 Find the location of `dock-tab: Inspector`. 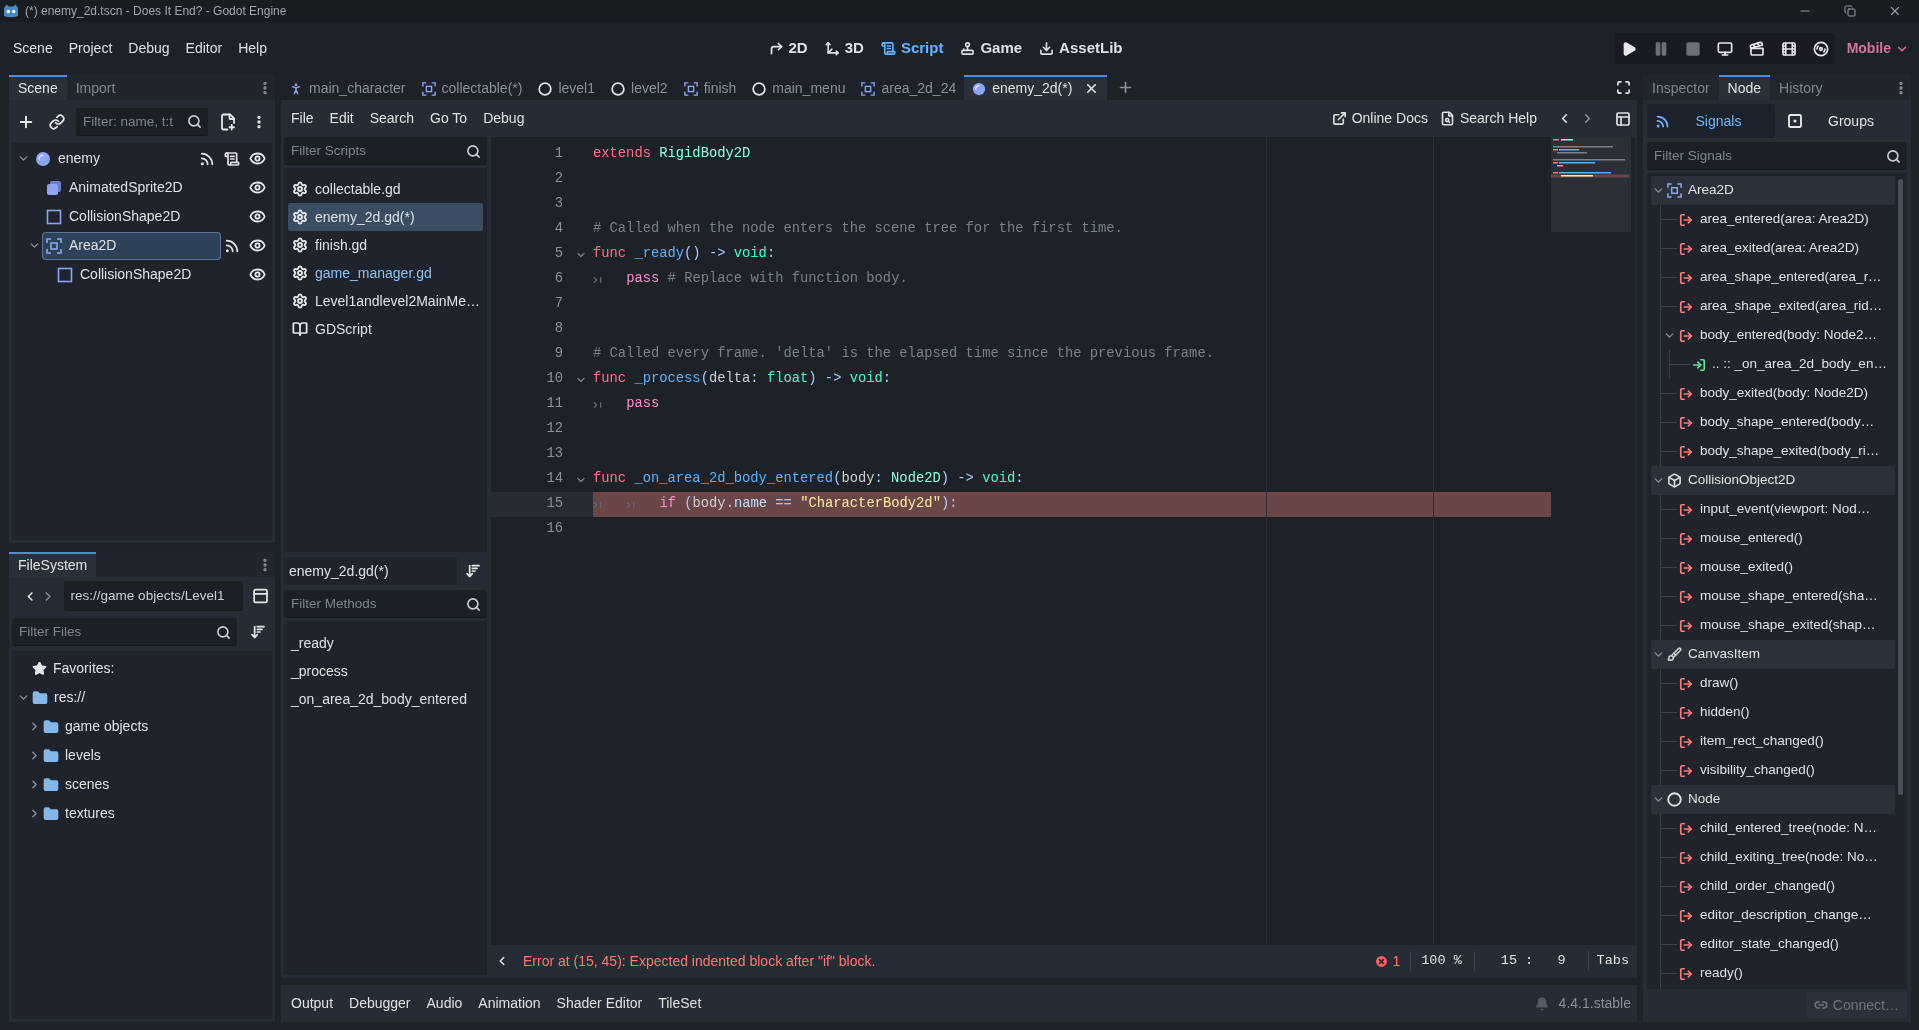

dock-tab: Inspector is located at coordinates (1681, 87).